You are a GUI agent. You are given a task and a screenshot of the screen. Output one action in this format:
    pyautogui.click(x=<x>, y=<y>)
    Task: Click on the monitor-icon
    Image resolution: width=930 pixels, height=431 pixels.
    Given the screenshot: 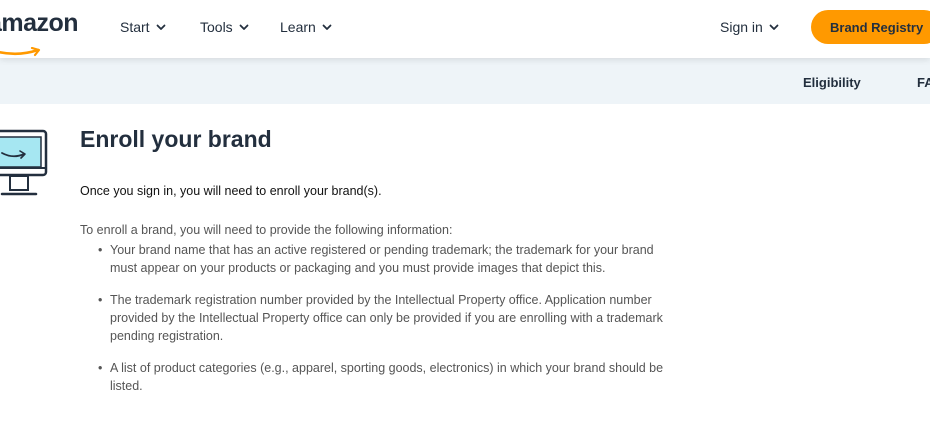 What is the action you would take?
    pyautogui.click(x=24, y=162)
    